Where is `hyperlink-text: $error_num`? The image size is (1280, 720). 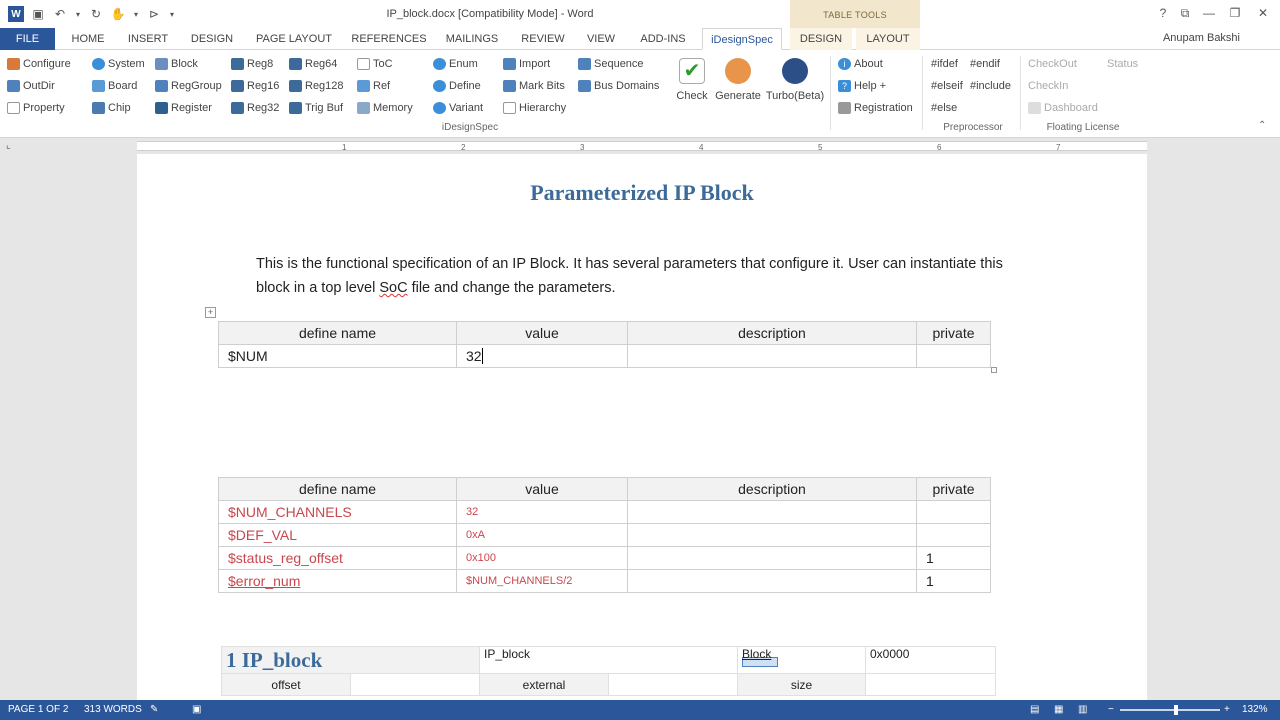
hyperlink-text: $error_num is located at coordinates (264, 581).